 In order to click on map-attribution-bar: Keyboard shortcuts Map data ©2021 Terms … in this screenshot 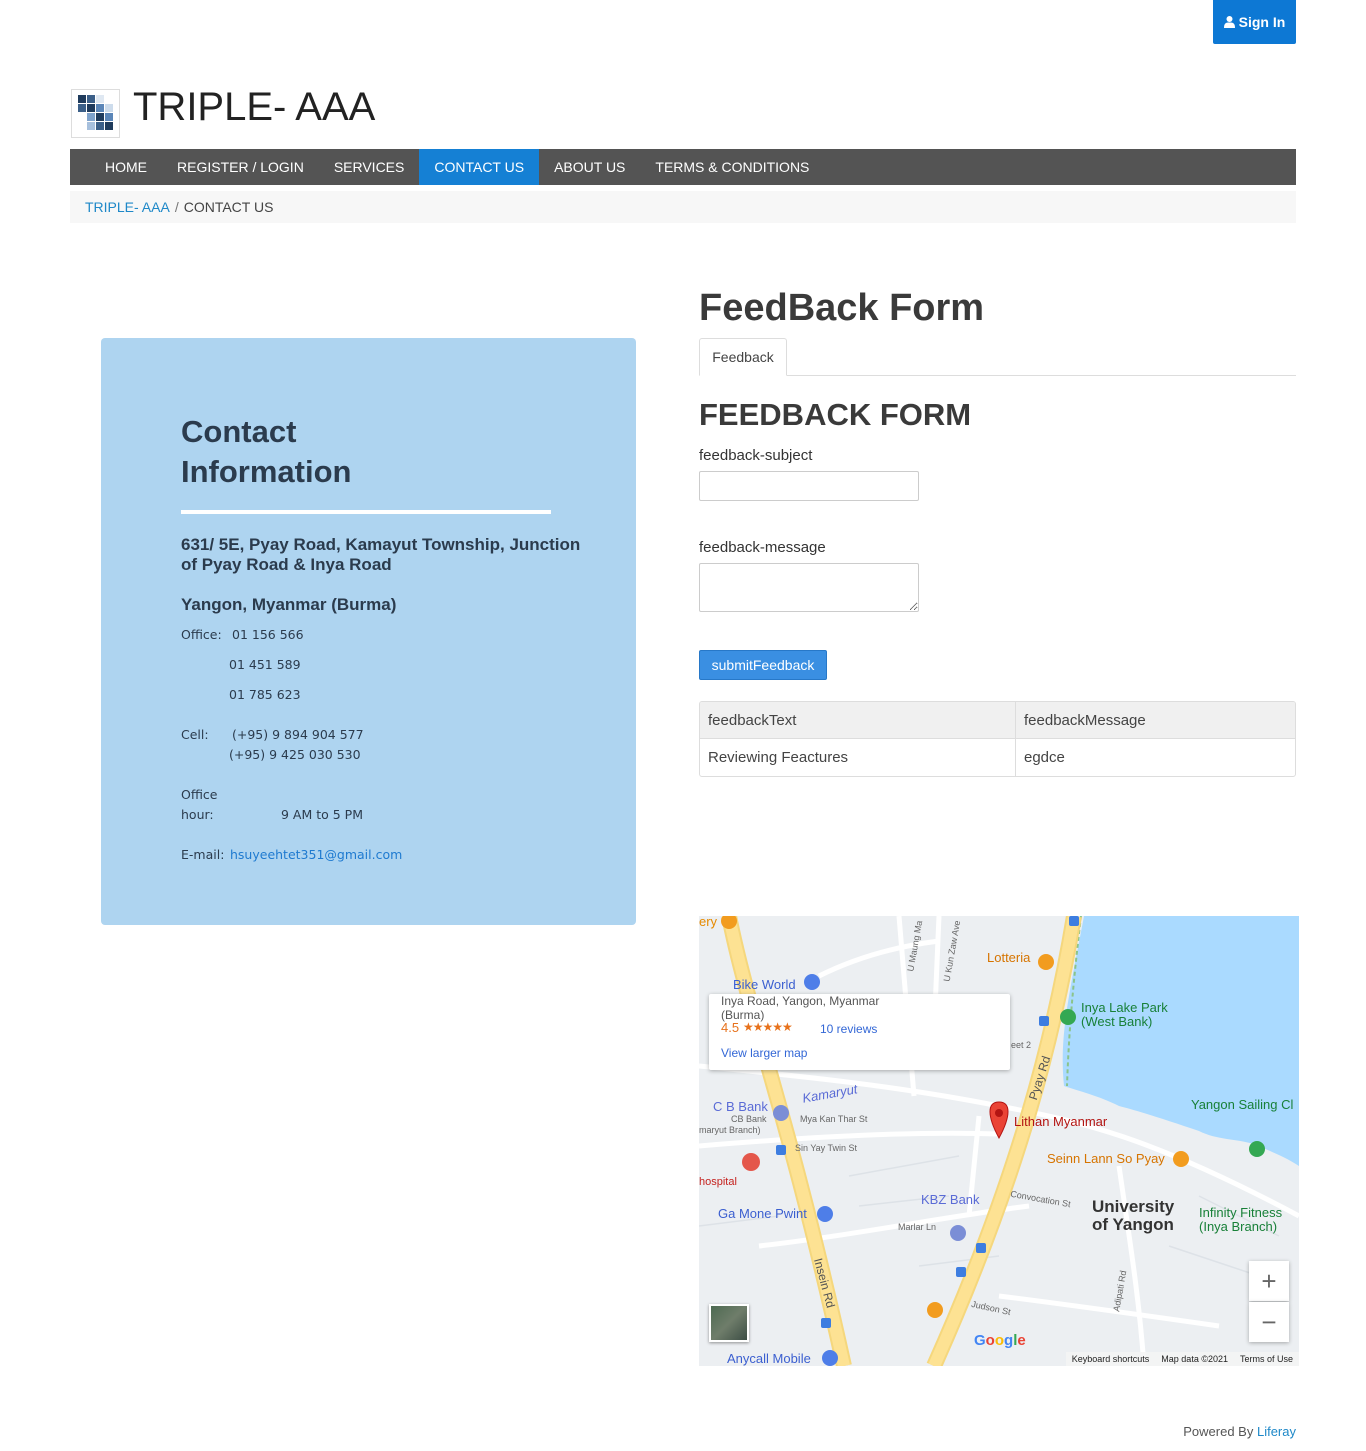, I will do `click(1182, 1359)`.